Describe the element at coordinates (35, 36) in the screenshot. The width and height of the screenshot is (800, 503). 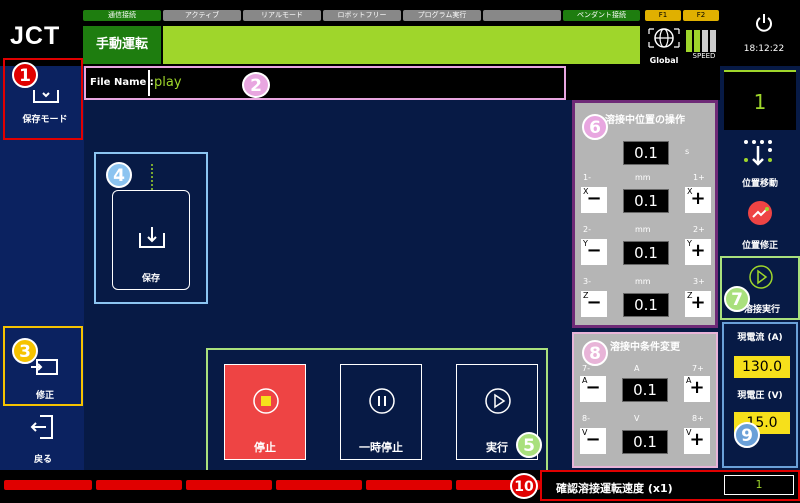
I see `app-logo: JCT` at that location.